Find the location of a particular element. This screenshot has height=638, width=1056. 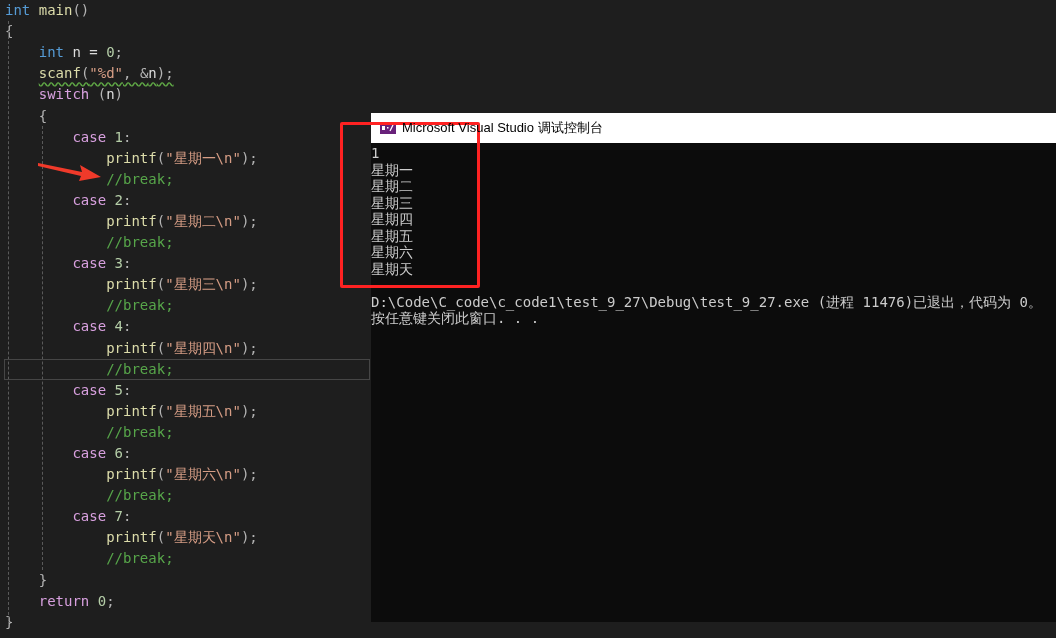

code-line: printf("星期二\n"); is located at coordinates (182, 221).